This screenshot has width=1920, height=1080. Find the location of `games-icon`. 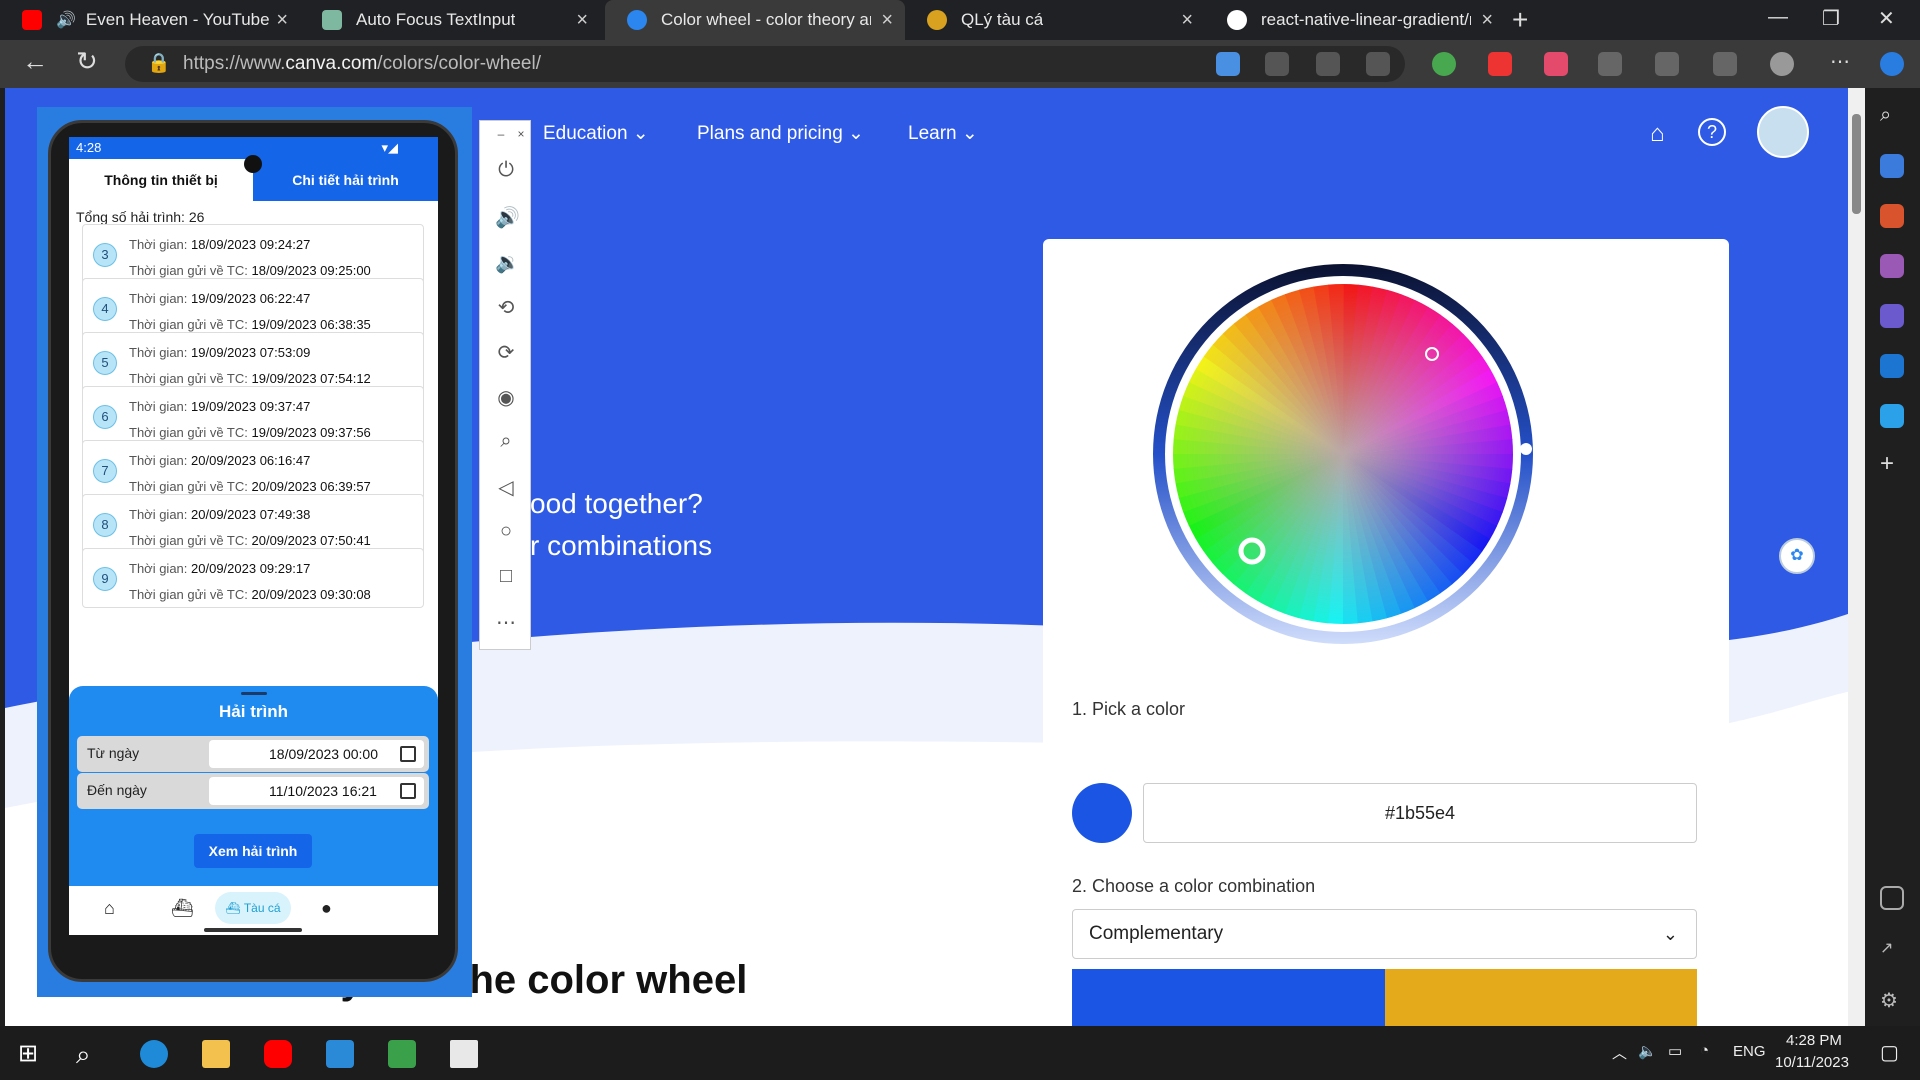

games-icon is located at coordinates (1892, 266).